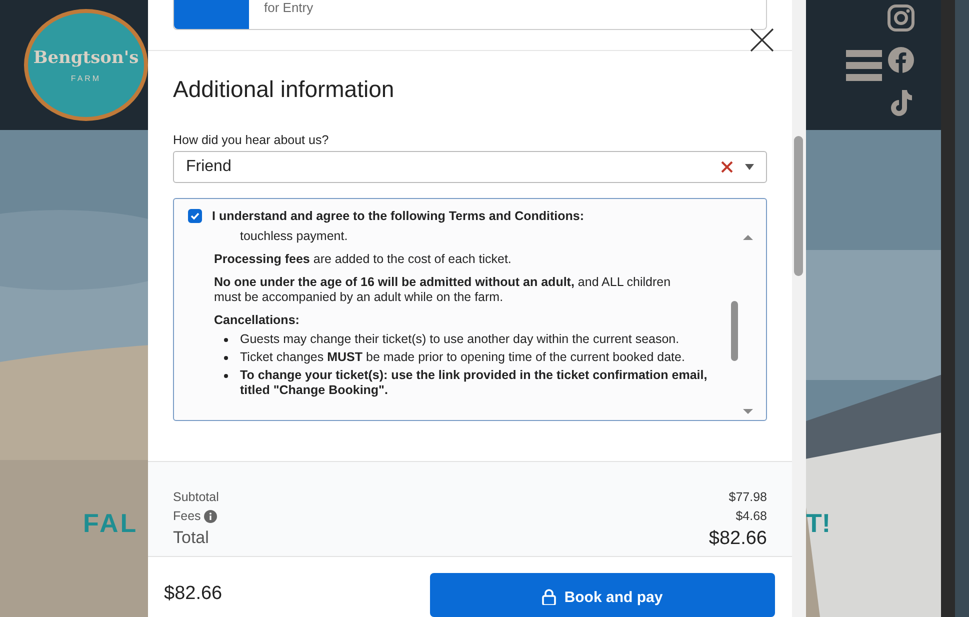  What do you see at coordinates (734, 331) in the screenshot?
I see `scrollbar-thumb` at bounding box center [734, 331].